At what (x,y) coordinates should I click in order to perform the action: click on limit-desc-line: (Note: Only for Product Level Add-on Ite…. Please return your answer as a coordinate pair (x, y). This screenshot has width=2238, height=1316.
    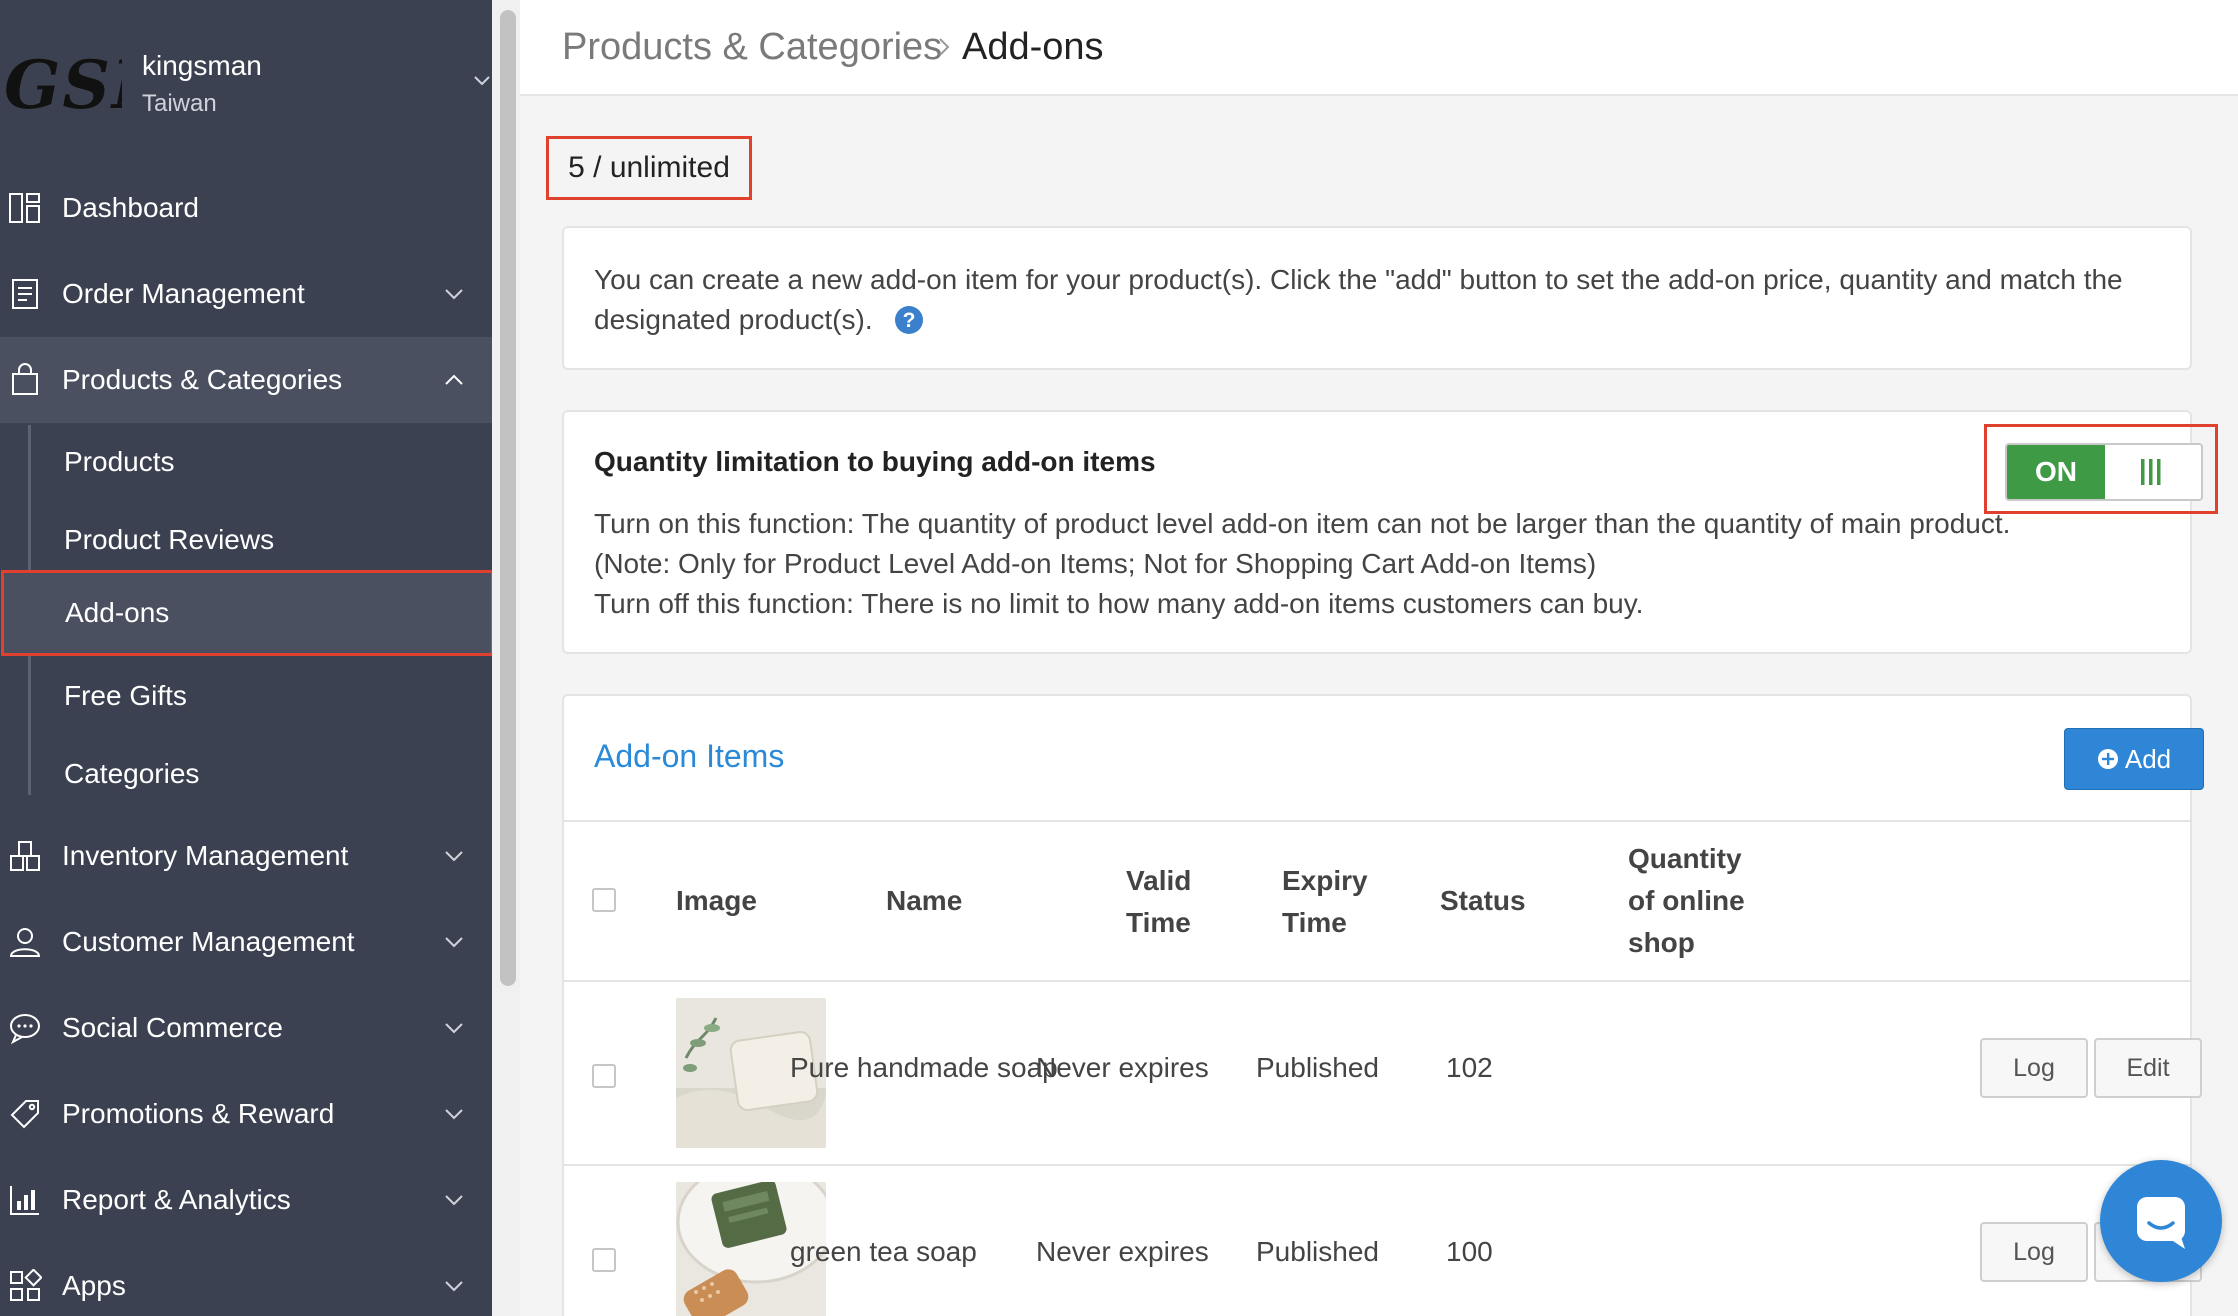
    Looking at the image, I should click on (1095, 563).